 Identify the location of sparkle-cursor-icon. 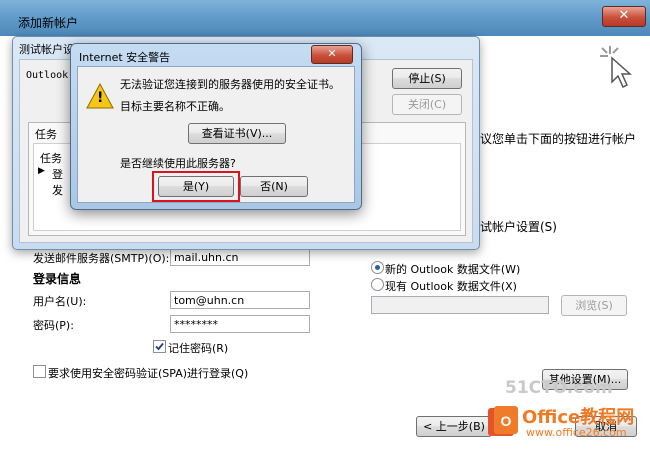
(616, 66).